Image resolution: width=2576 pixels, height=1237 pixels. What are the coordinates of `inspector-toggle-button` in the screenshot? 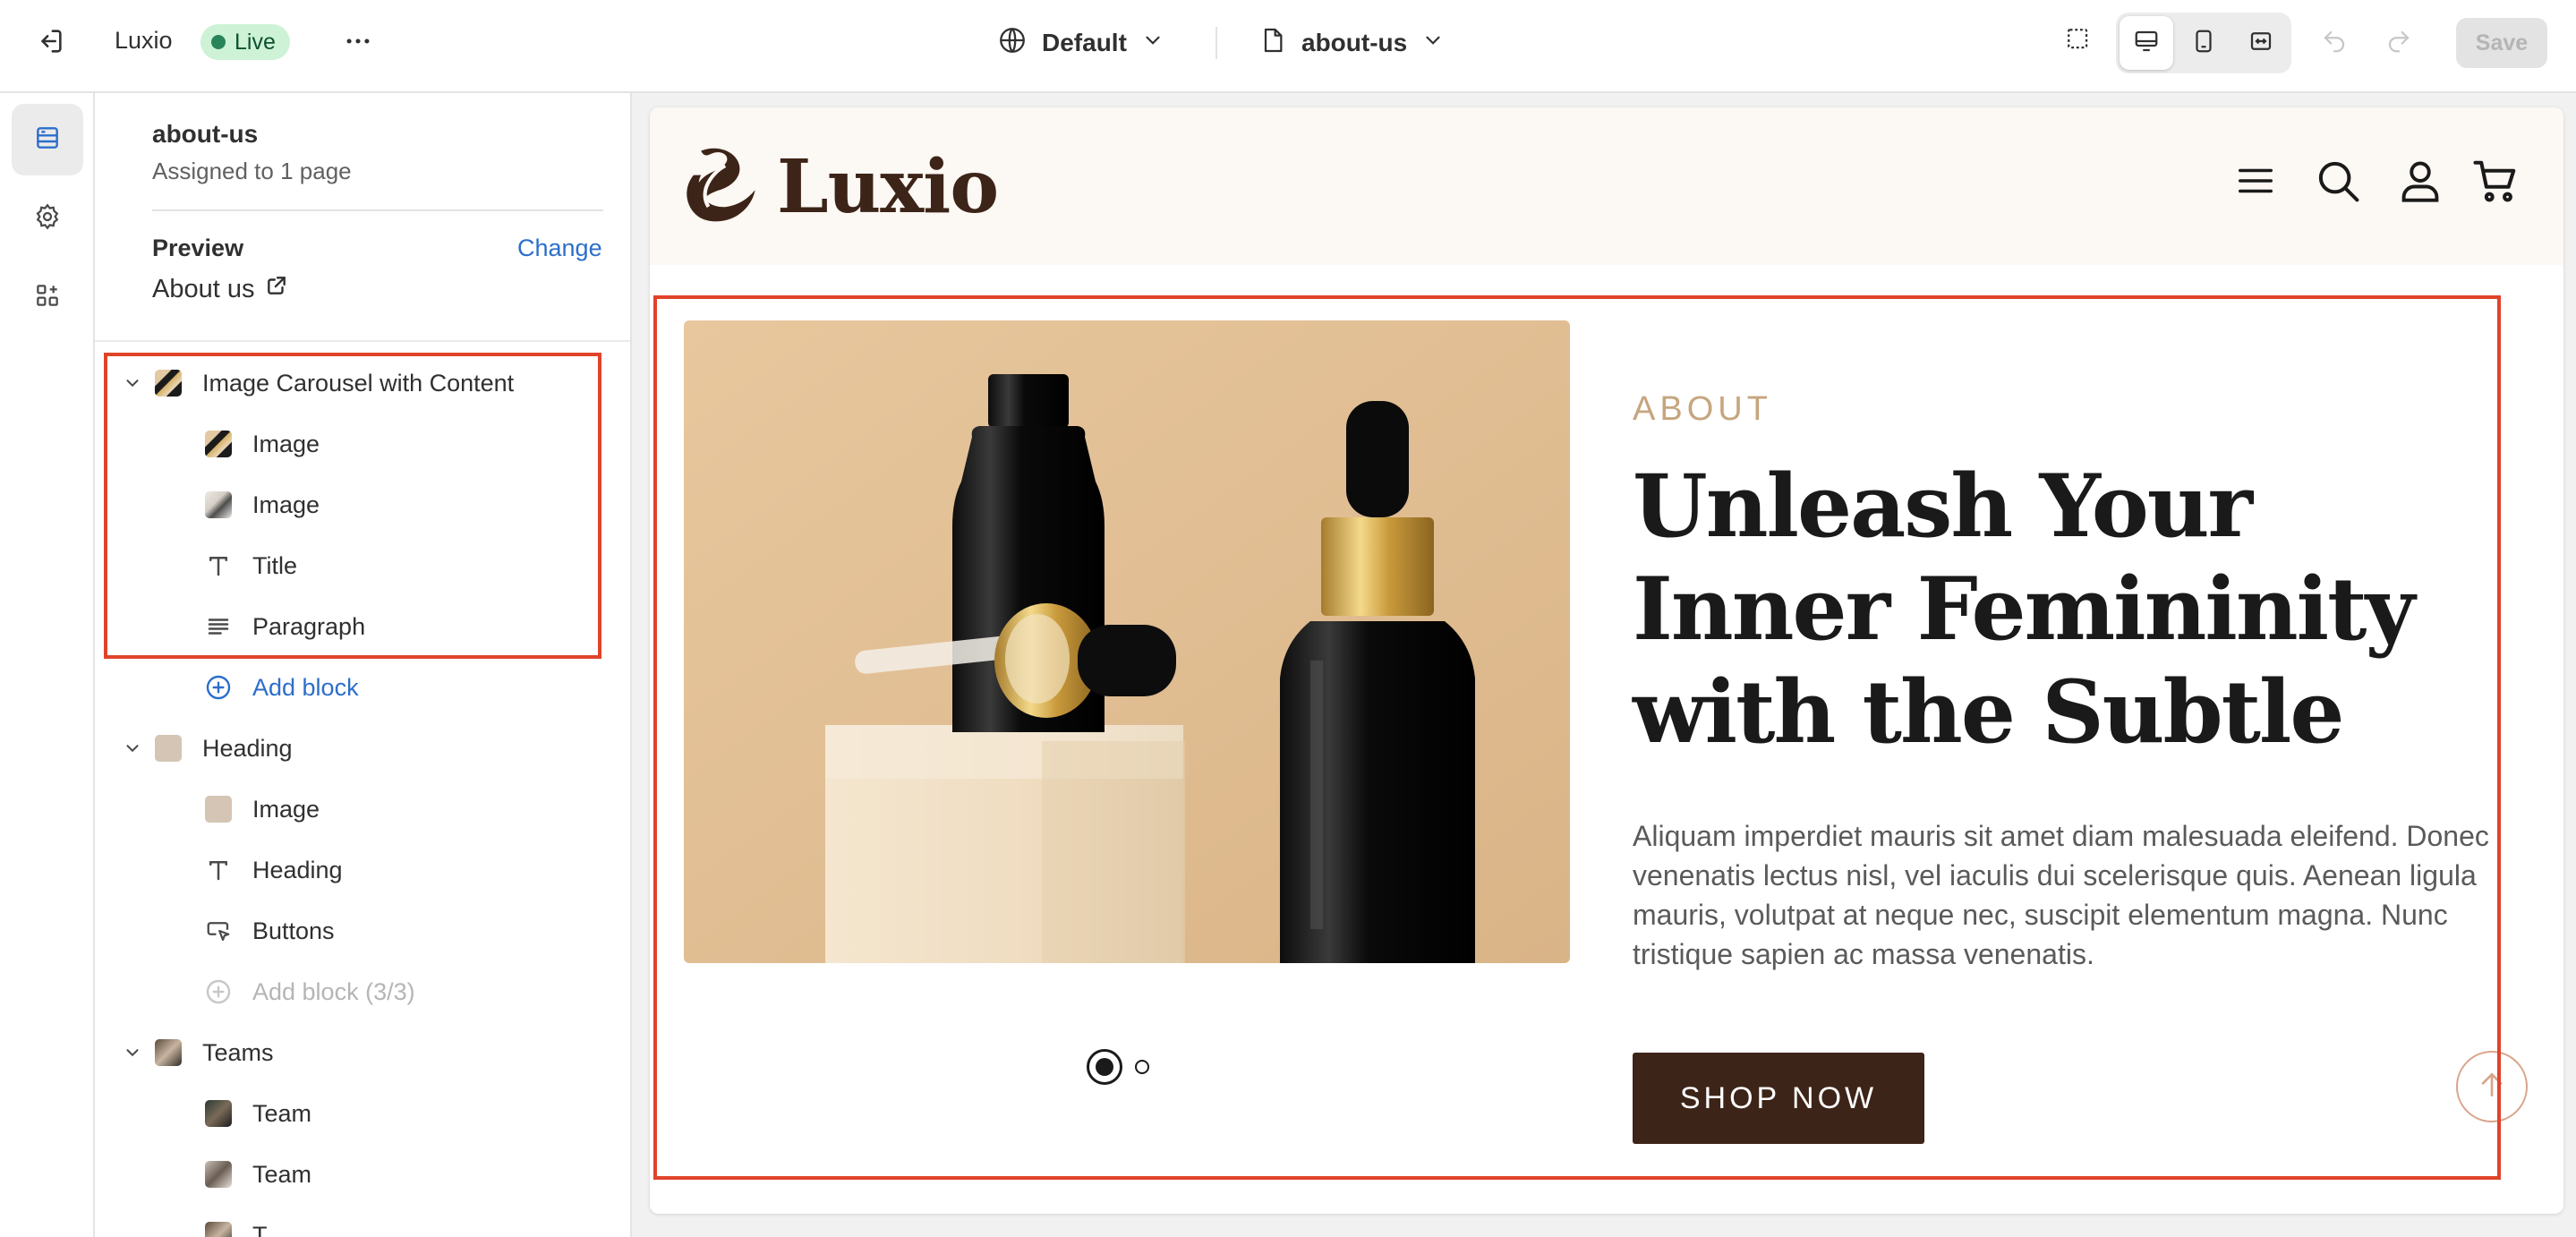 It's located at (2080, 43).